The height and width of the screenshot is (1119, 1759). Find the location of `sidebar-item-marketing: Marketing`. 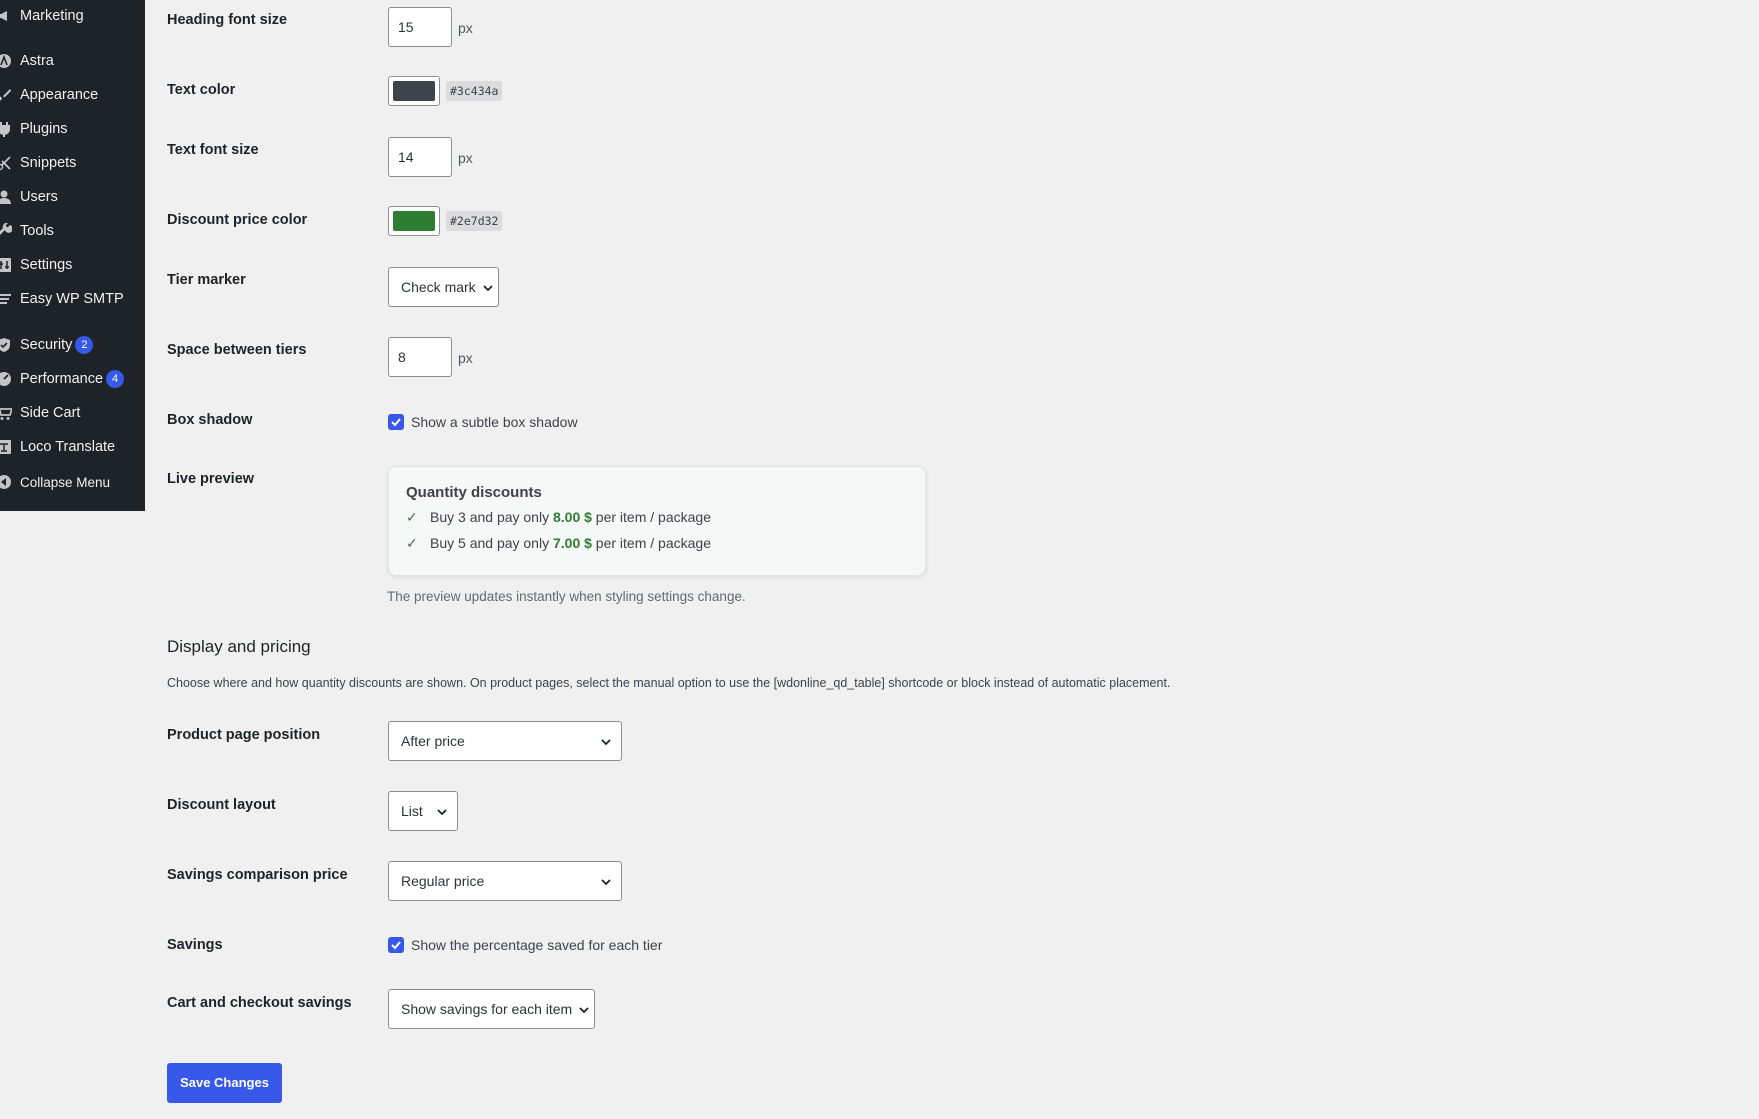

sidebar-item-marketing: Marketing is located at coordinates (72, 16).